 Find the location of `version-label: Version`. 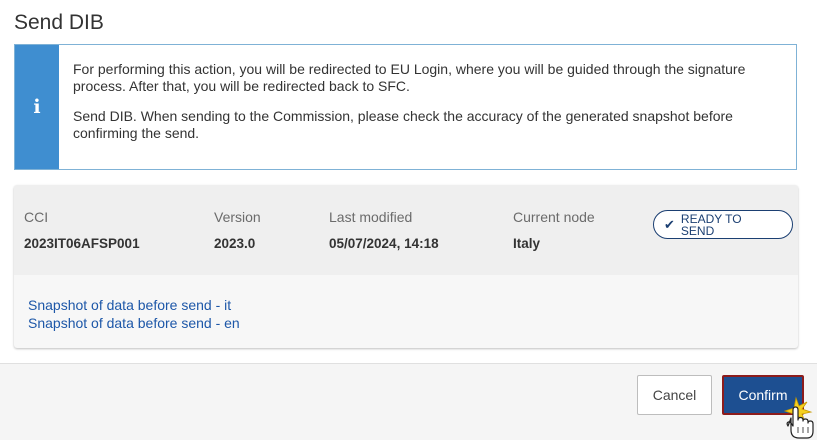

version-label: Version is located at coordinates (237, 217).